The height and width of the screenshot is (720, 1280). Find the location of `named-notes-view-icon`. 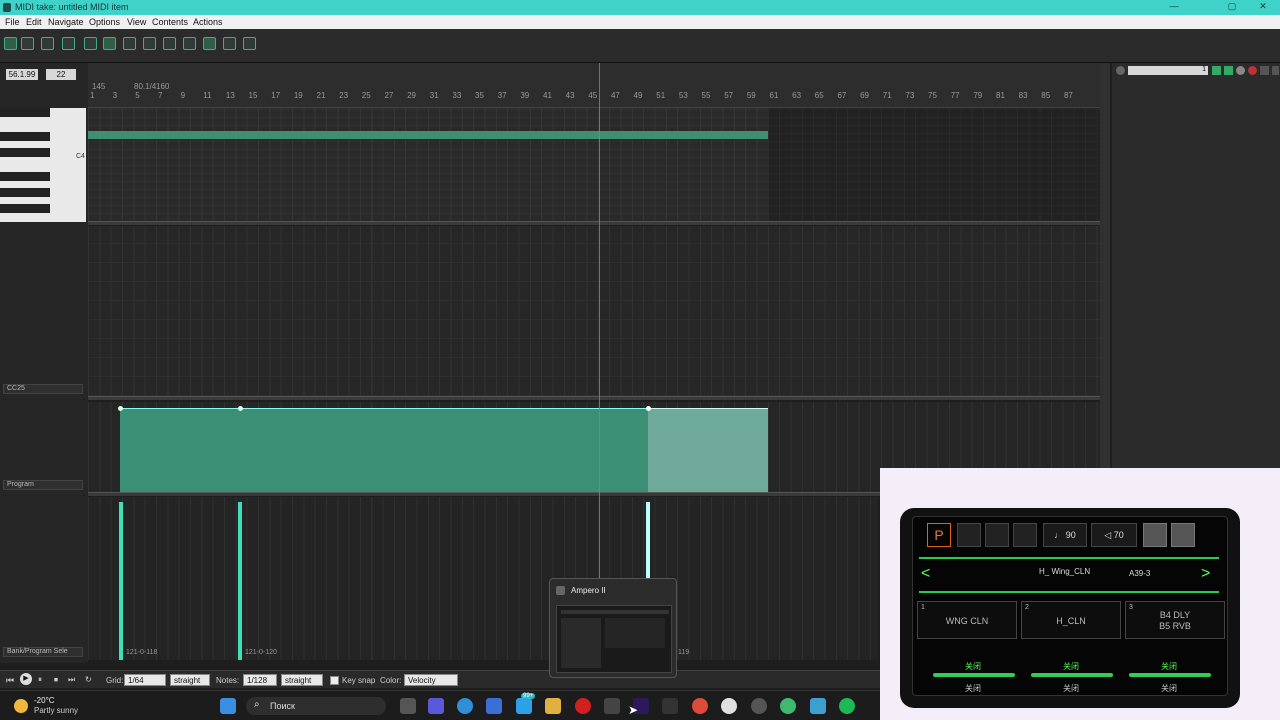

named-notes-view-icon is located at coordinates (27, 43).